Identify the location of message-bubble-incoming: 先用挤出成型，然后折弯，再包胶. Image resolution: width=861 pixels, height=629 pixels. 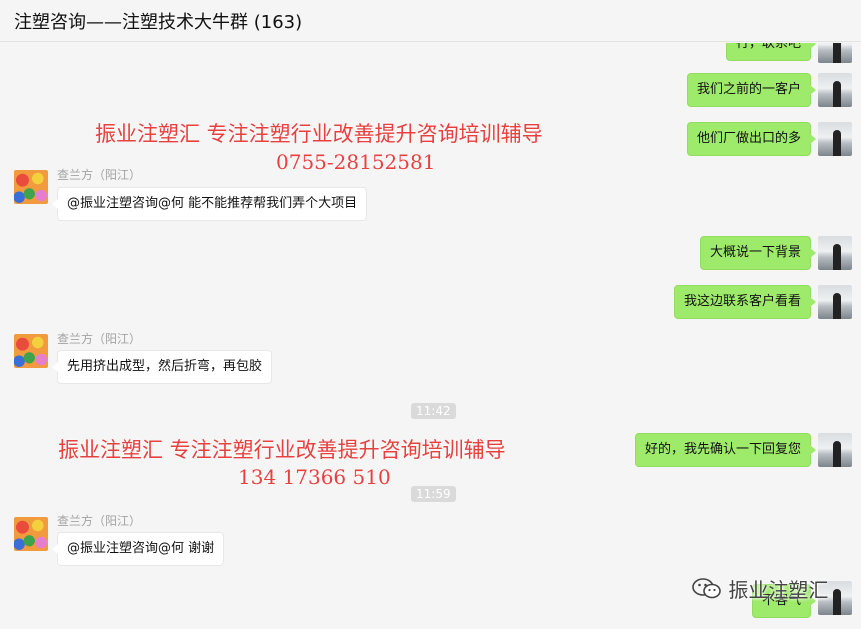
(162, 367).